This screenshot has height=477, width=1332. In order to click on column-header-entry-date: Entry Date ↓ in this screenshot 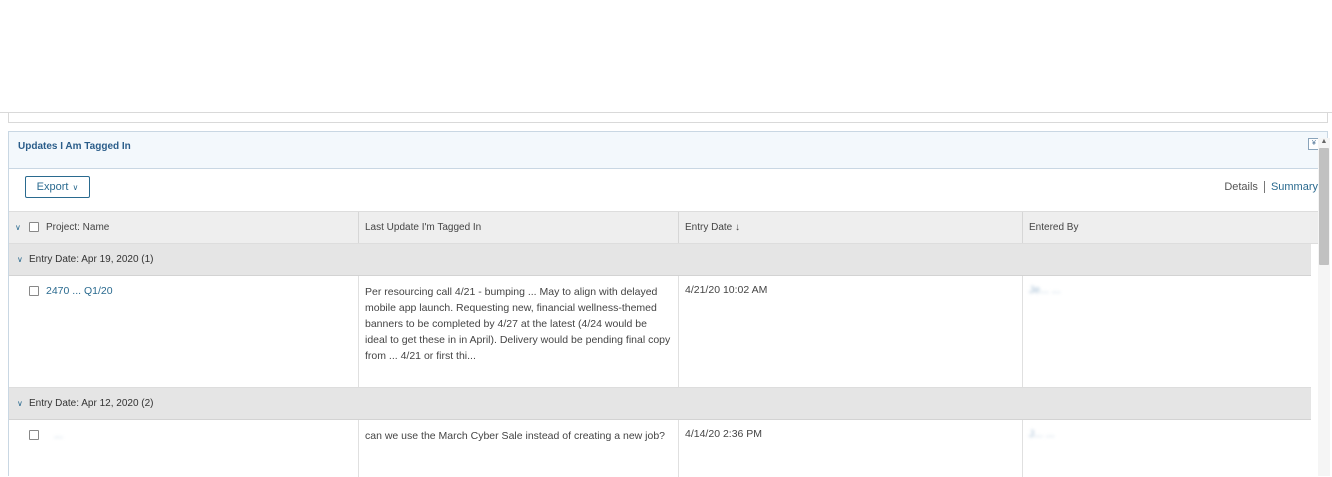, I will do `click(851, 227)`.